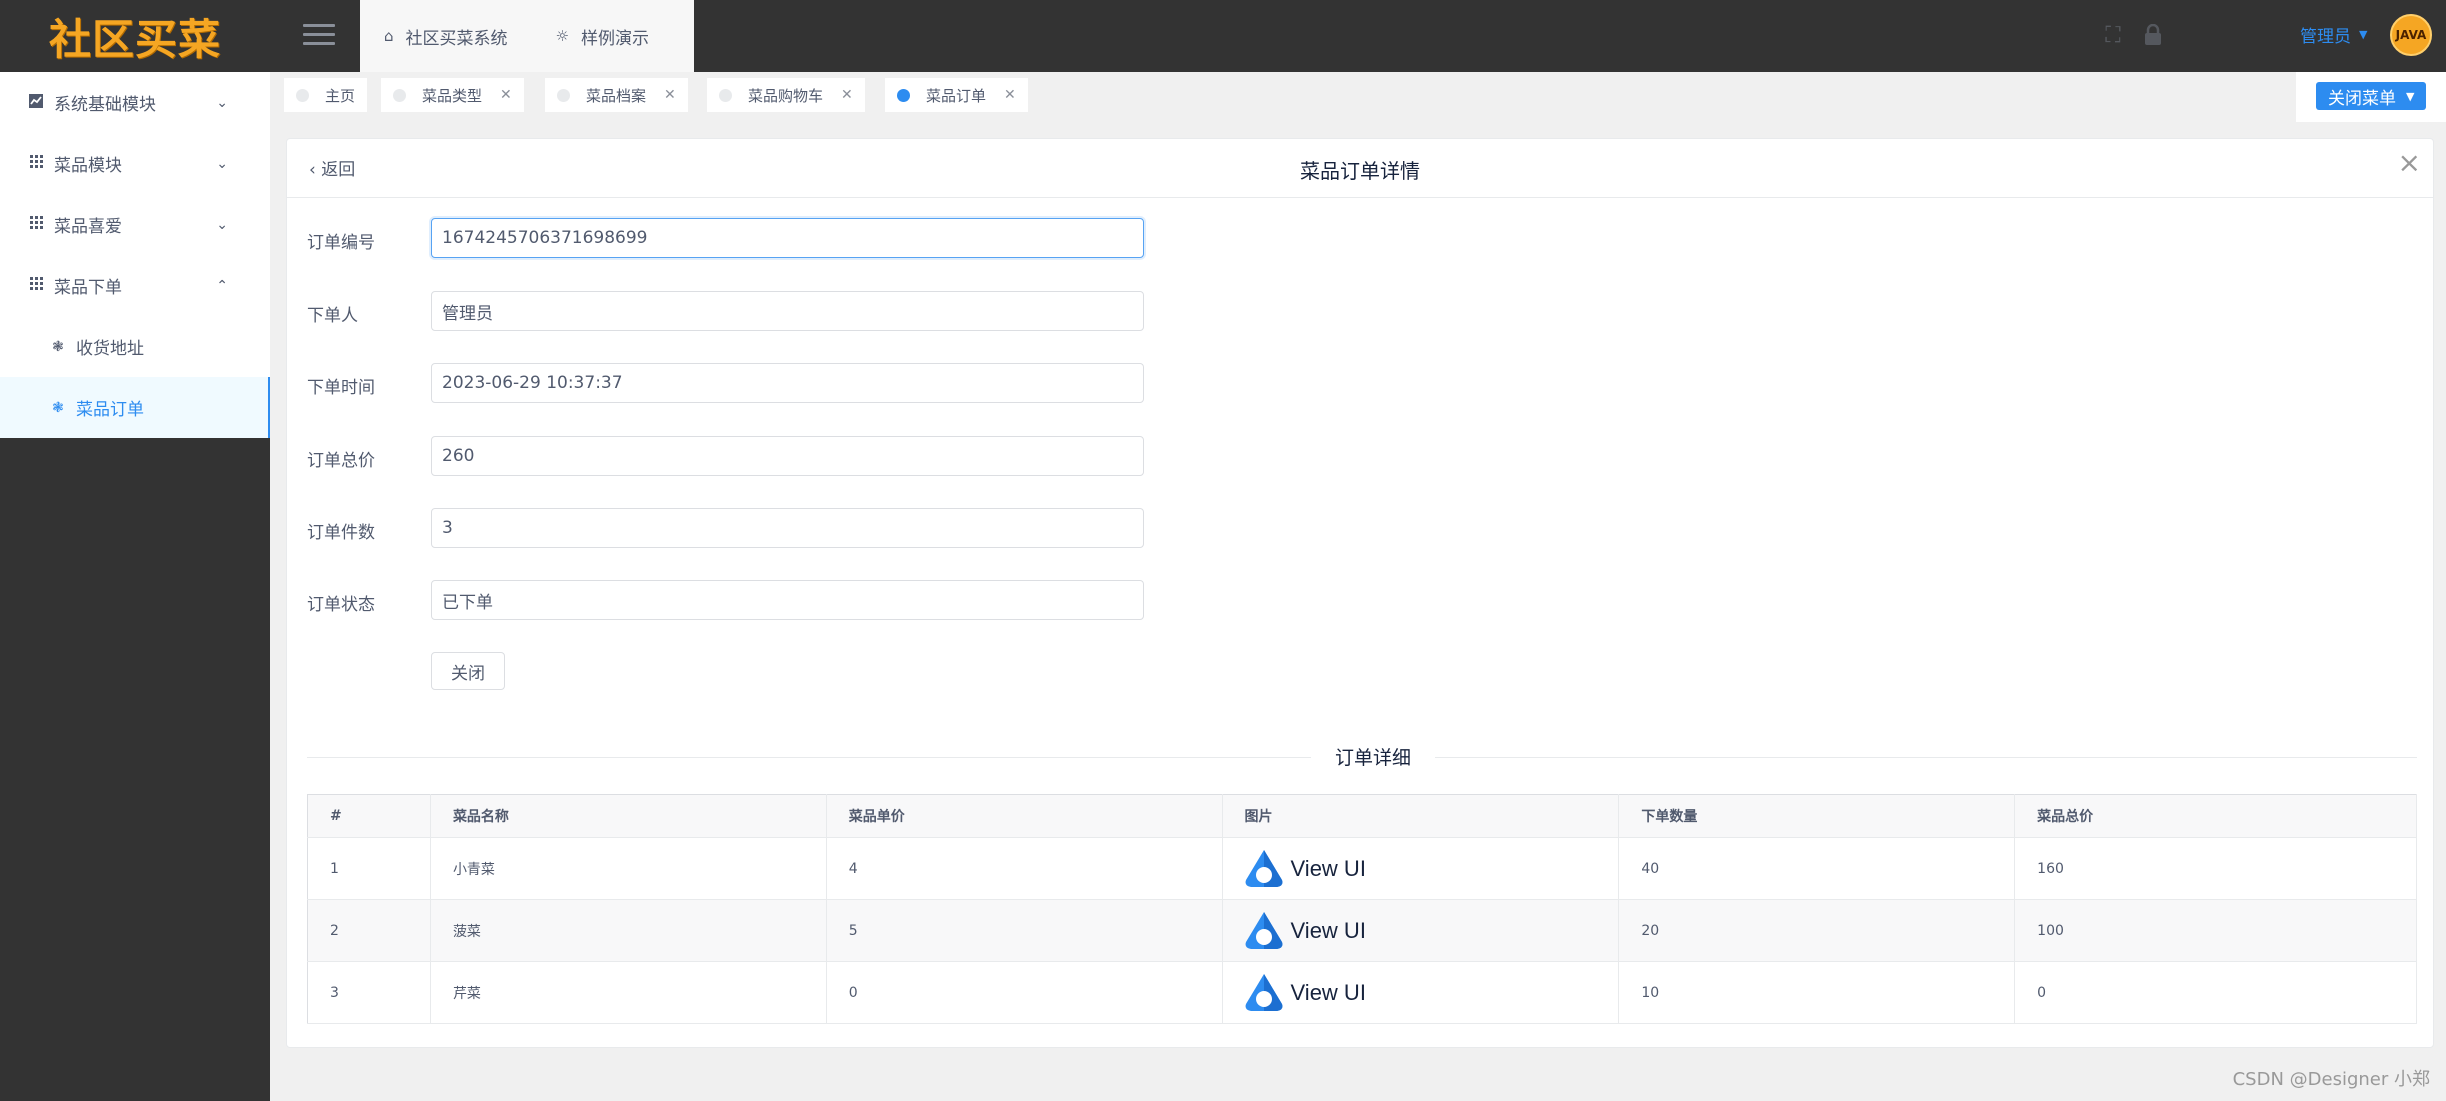 The height and width of the screenshot is (1101, 2446). What do you see at coordinates (332, 316) in the screenshot?
I see `field-label: 下单人` at bounding box center [332, 316].